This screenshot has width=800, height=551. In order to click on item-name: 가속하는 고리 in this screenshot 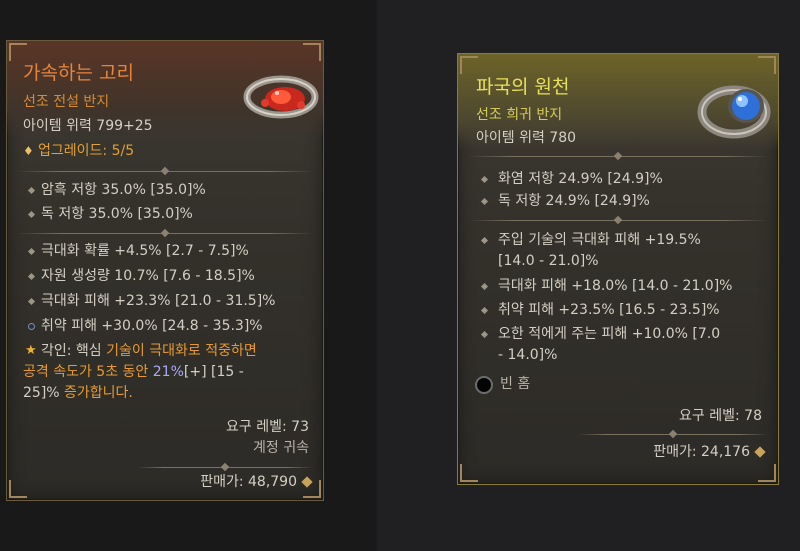, I will do `click(78, 73)`.